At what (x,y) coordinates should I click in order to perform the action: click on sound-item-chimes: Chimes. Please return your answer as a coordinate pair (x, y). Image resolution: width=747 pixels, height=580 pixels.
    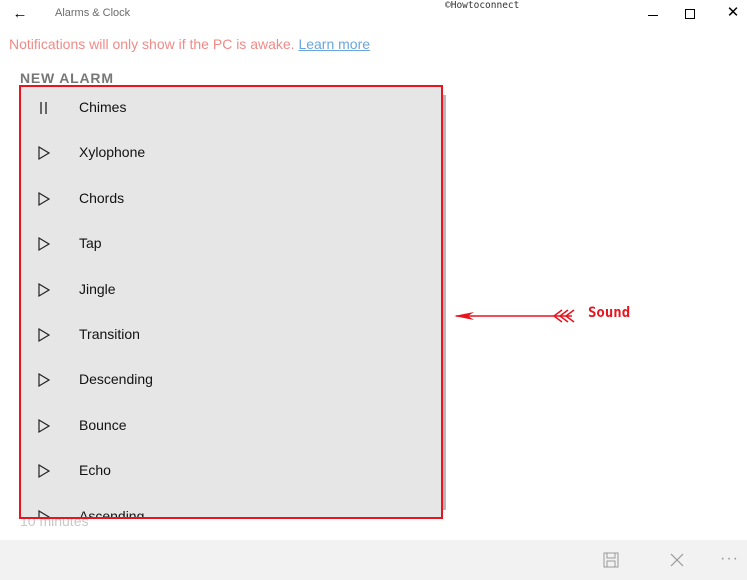
    Looking at the image, I should click on (231, 109).